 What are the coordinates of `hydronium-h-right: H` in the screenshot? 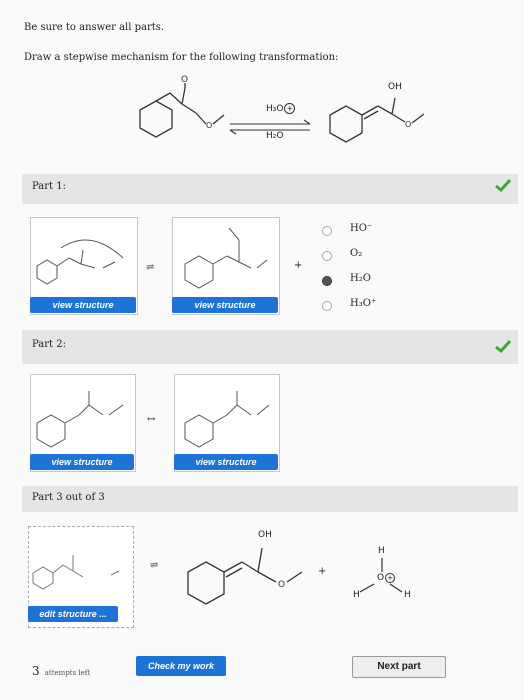 It's located at (407, 595).